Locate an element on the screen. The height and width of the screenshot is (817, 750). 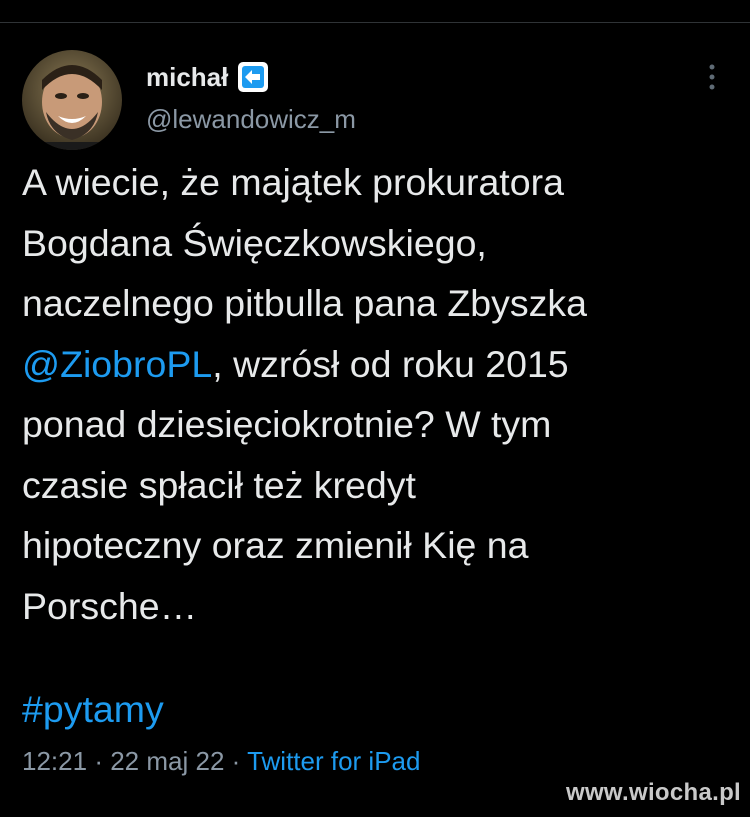
tweet-meta: 12:21 · 22 maj 22 · Twitter for iPad is located at coordinates (221, 761).